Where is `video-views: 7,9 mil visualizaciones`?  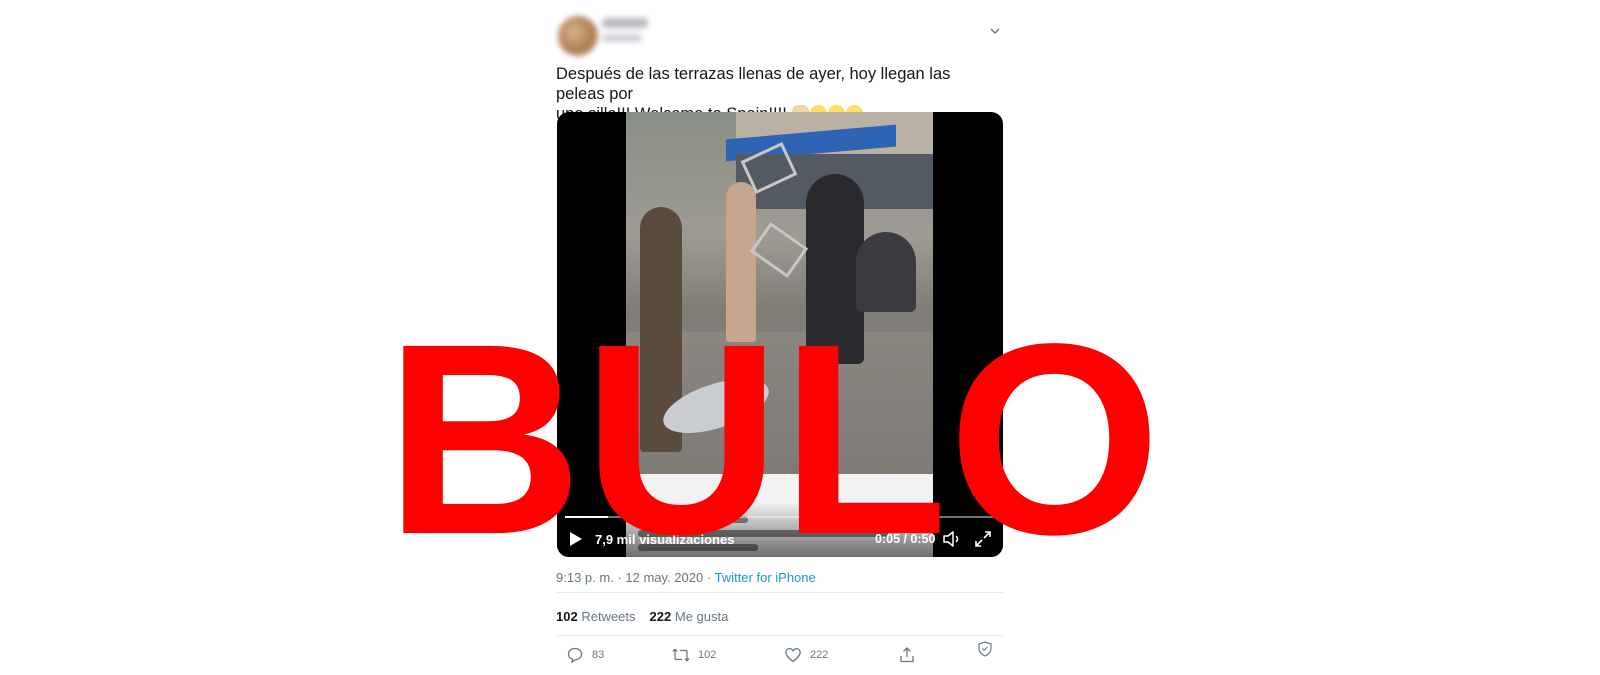 video-views: 7,9 mil visualizaciones is located at coordinates (665, 539).